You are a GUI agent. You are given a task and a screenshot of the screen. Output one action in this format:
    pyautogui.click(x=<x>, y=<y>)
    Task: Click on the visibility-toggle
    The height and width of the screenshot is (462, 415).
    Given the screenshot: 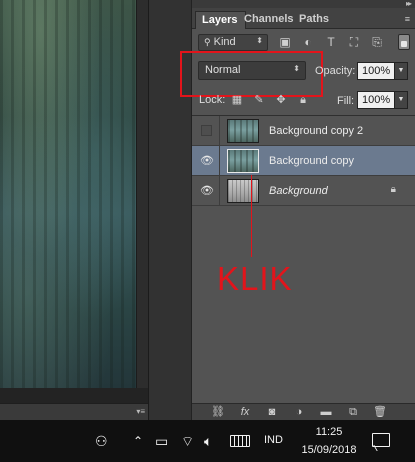 What is the action you would take?
    pyautogui.click(x=206, y=130)
    